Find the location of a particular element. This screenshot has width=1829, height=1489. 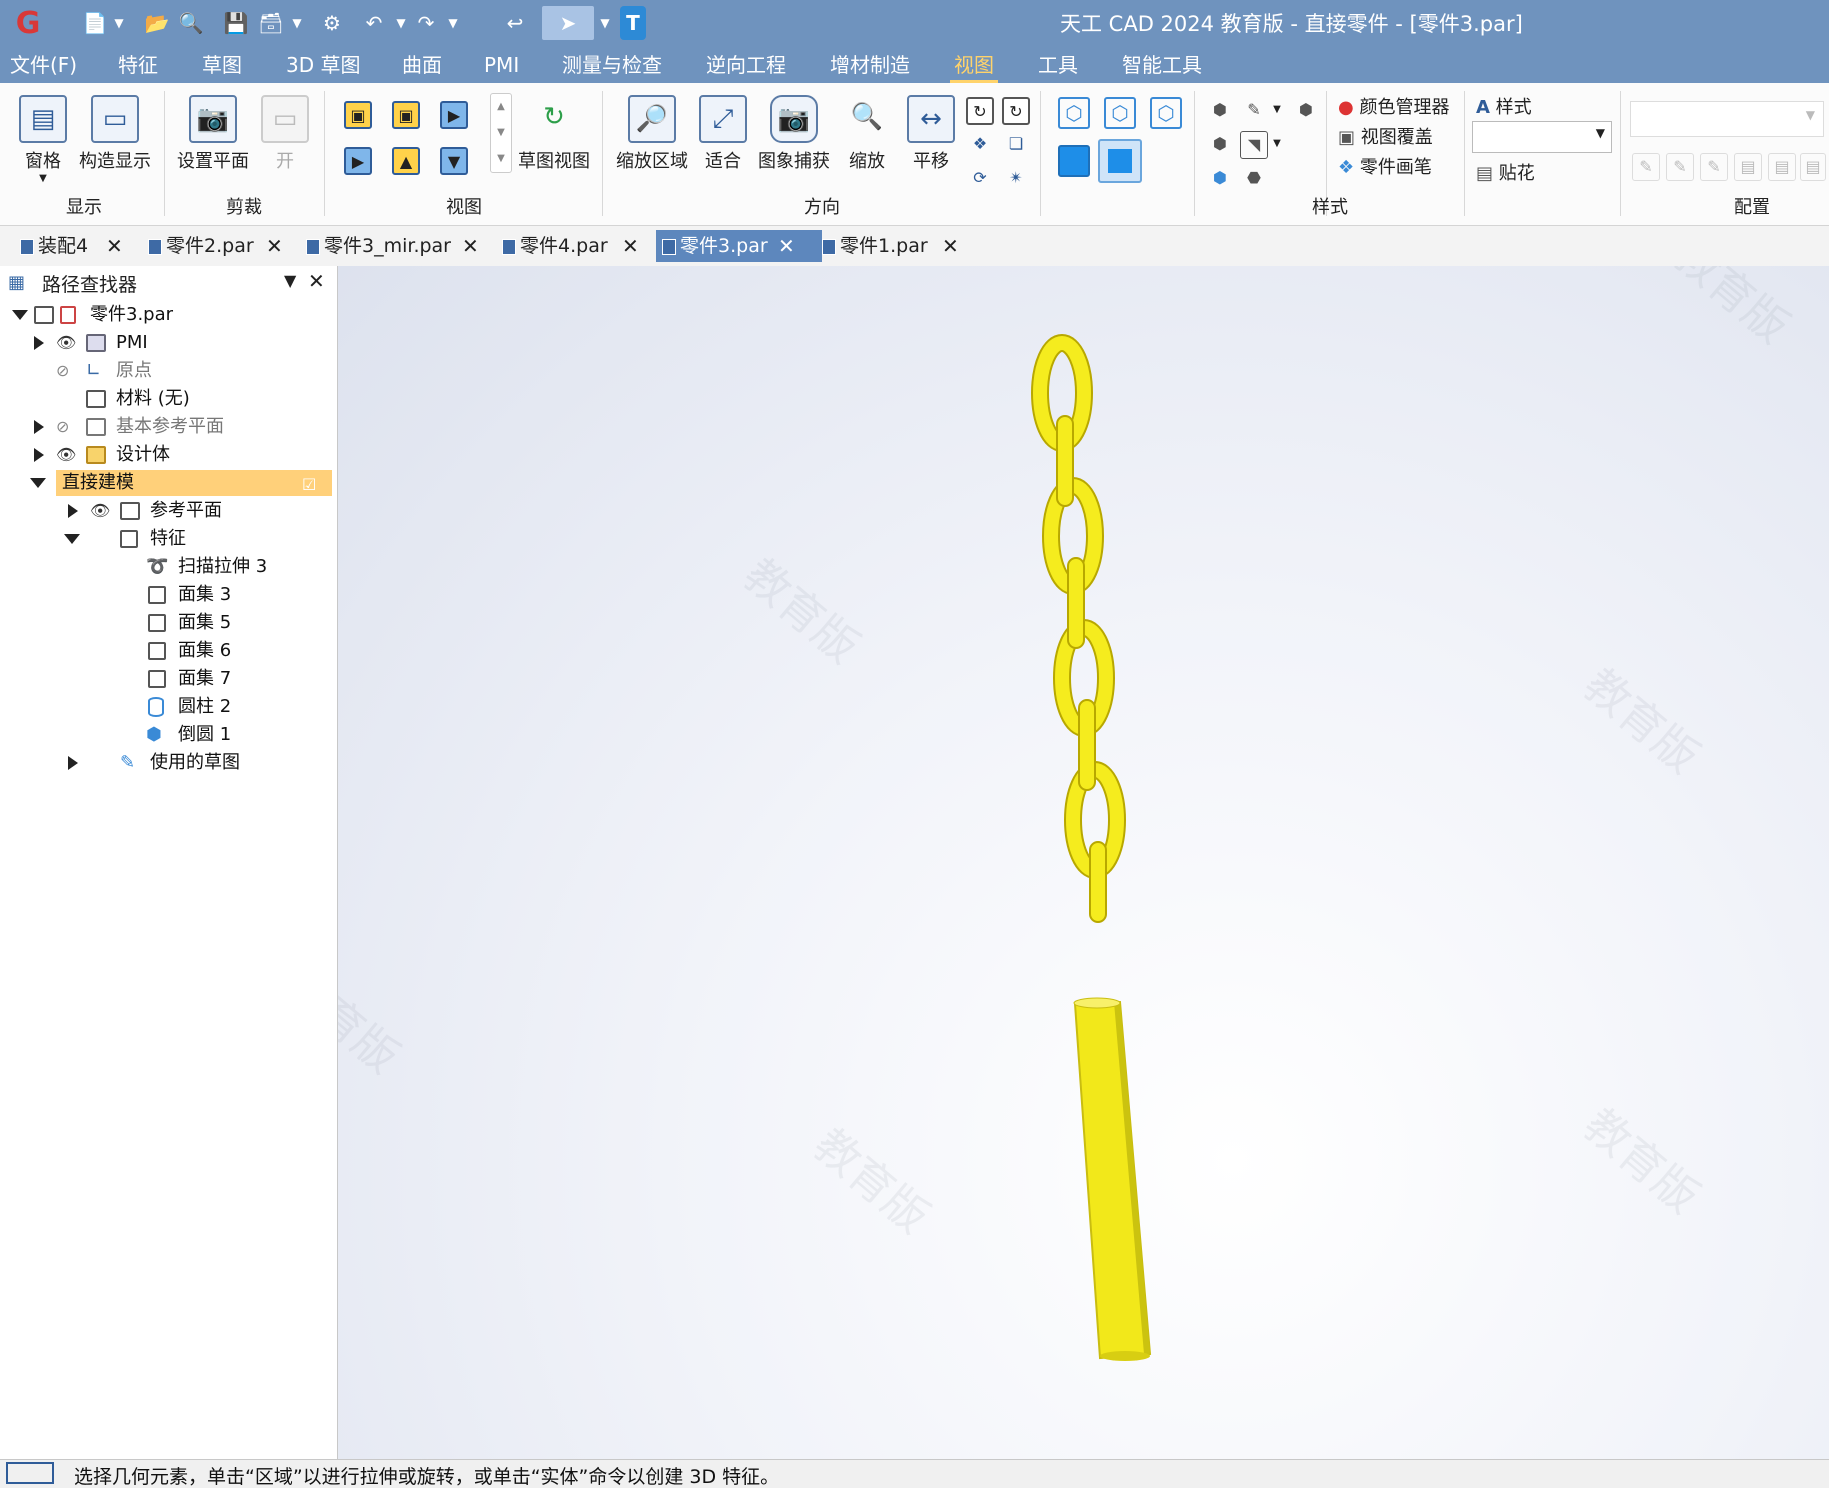

fit-button: ⤢ 适合 is located at coordinates (723, 134).